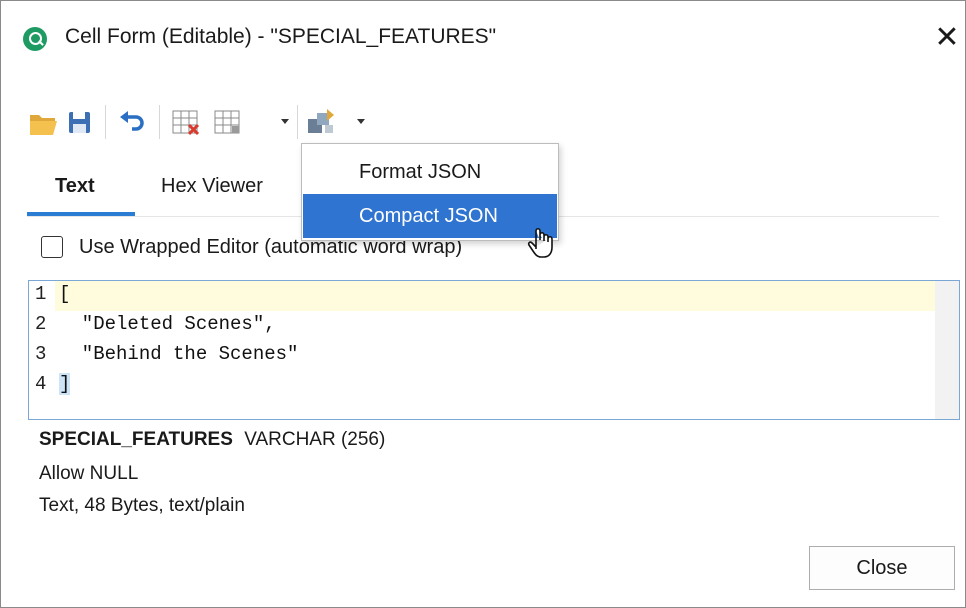  What do you see at coordinates (136, 439) in the screenshot?
I see `column-name: SPECIAL_FEATURES` at bounding box center [136, 439].